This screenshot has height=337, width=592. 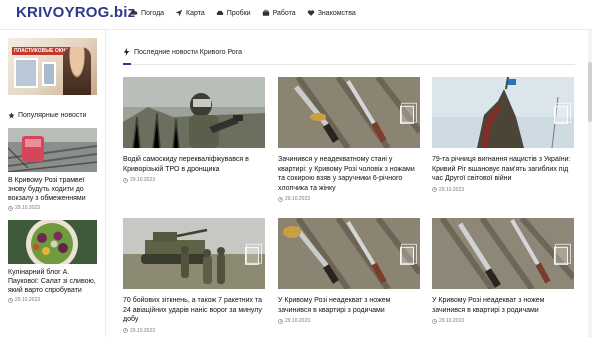 What do you see at coordinates (195, 13) in the screenshot?
I see `nav-label-map: Карта` at bounding box center [195, 13].